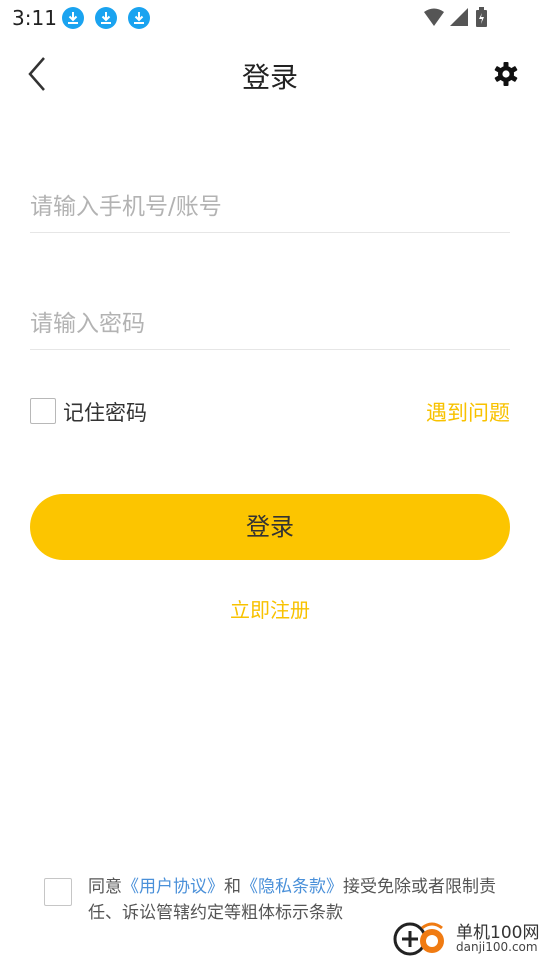  Describe the element at coordinates (34, 18) in the screenshot. I see `status-time: 3:11` at that location.